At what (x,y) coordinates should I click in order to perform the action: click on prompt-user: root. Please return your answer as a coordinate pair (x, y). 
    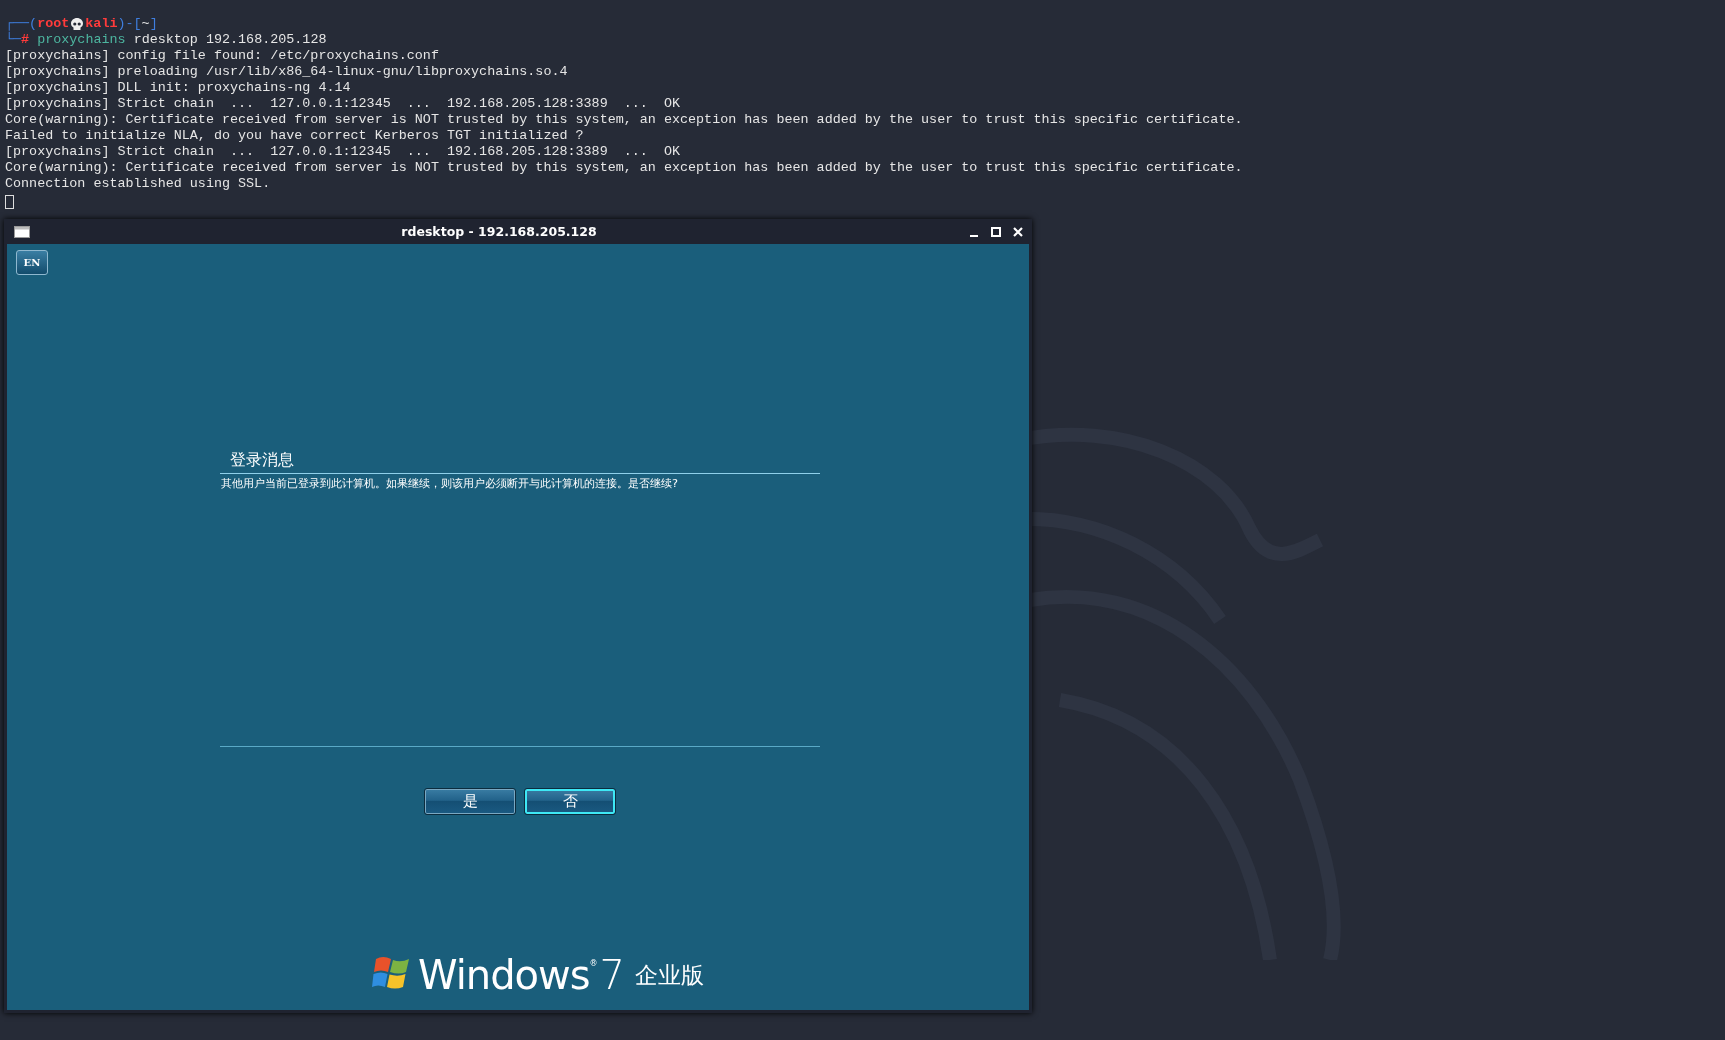
    Looking at the image, I should click on (53, 24).